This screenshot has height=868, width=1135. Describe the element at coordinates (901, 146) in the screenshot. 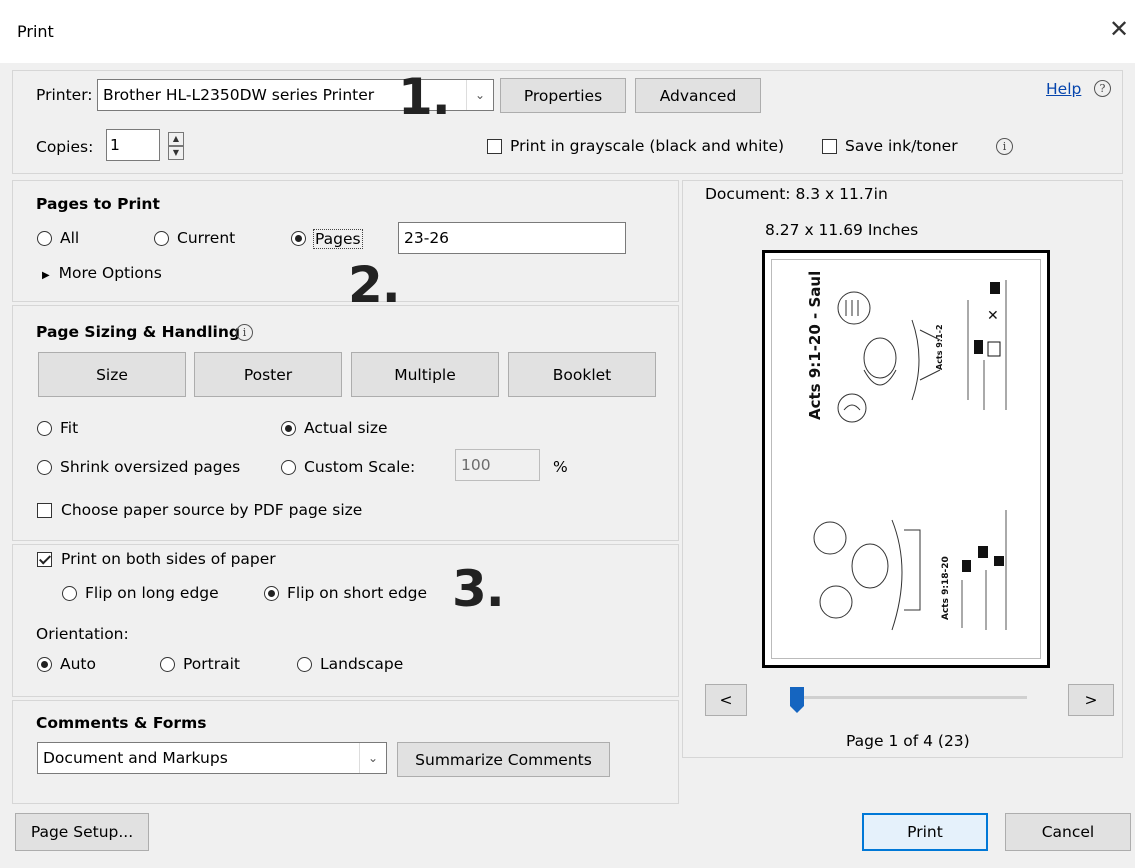

I see `save-ink-label: Save ink/toner` at that location.